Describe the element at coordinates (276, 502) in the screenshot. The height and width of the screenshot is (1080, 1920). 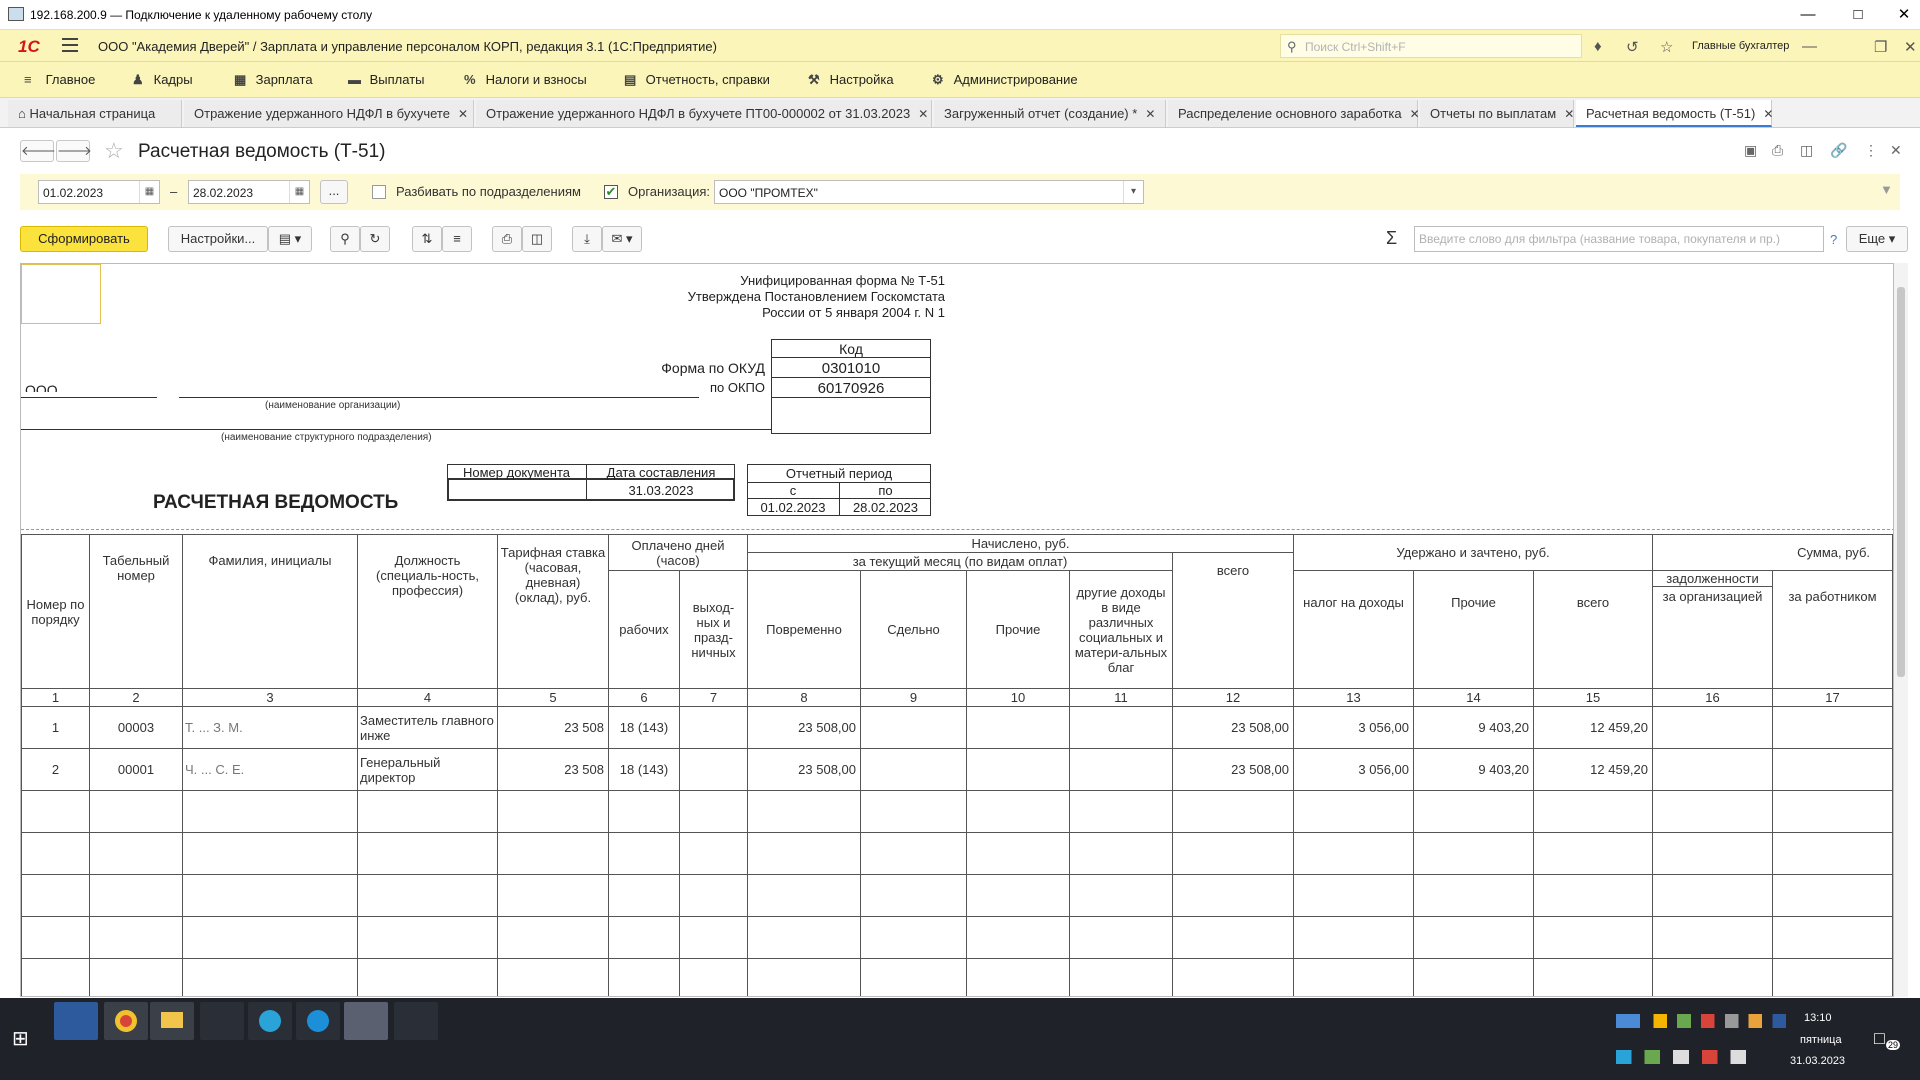
I see `report-title: РАСЧЕТНАЯ ВЕДОМОСТЬ` at that location.